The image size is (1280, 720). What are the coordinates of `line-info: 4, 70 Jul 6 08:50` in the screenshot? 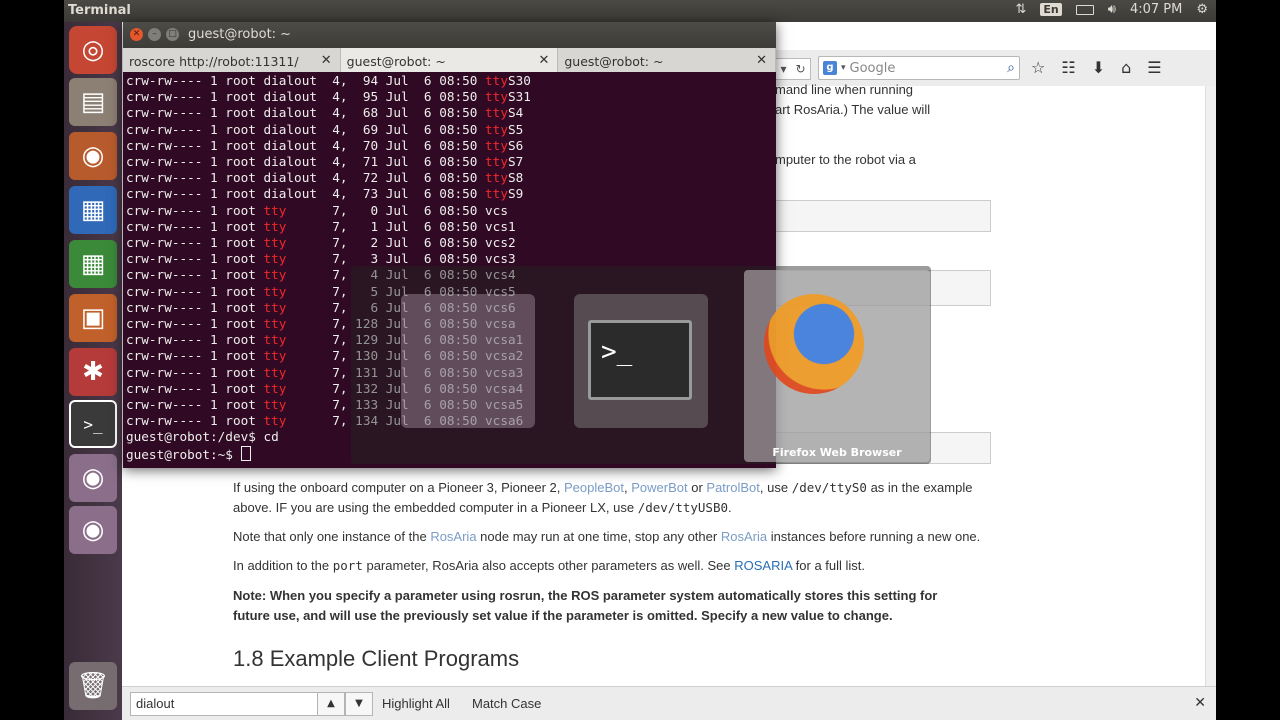 It's located at (401, 145).